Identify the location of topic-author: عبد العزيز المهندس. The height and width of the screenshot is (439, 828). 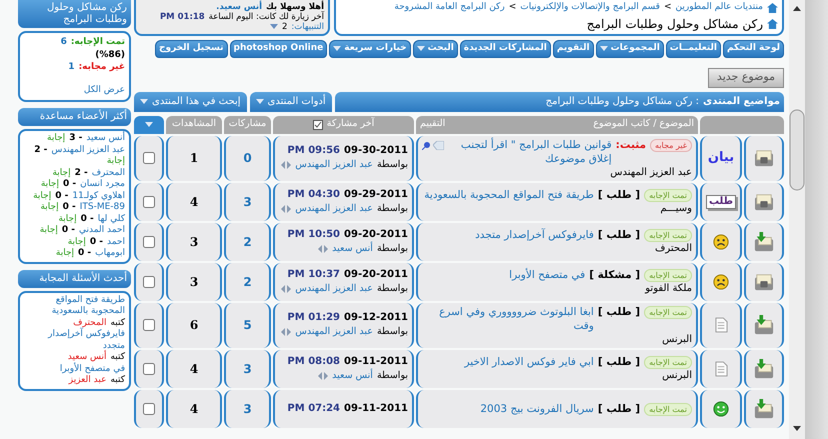
(650, 172).